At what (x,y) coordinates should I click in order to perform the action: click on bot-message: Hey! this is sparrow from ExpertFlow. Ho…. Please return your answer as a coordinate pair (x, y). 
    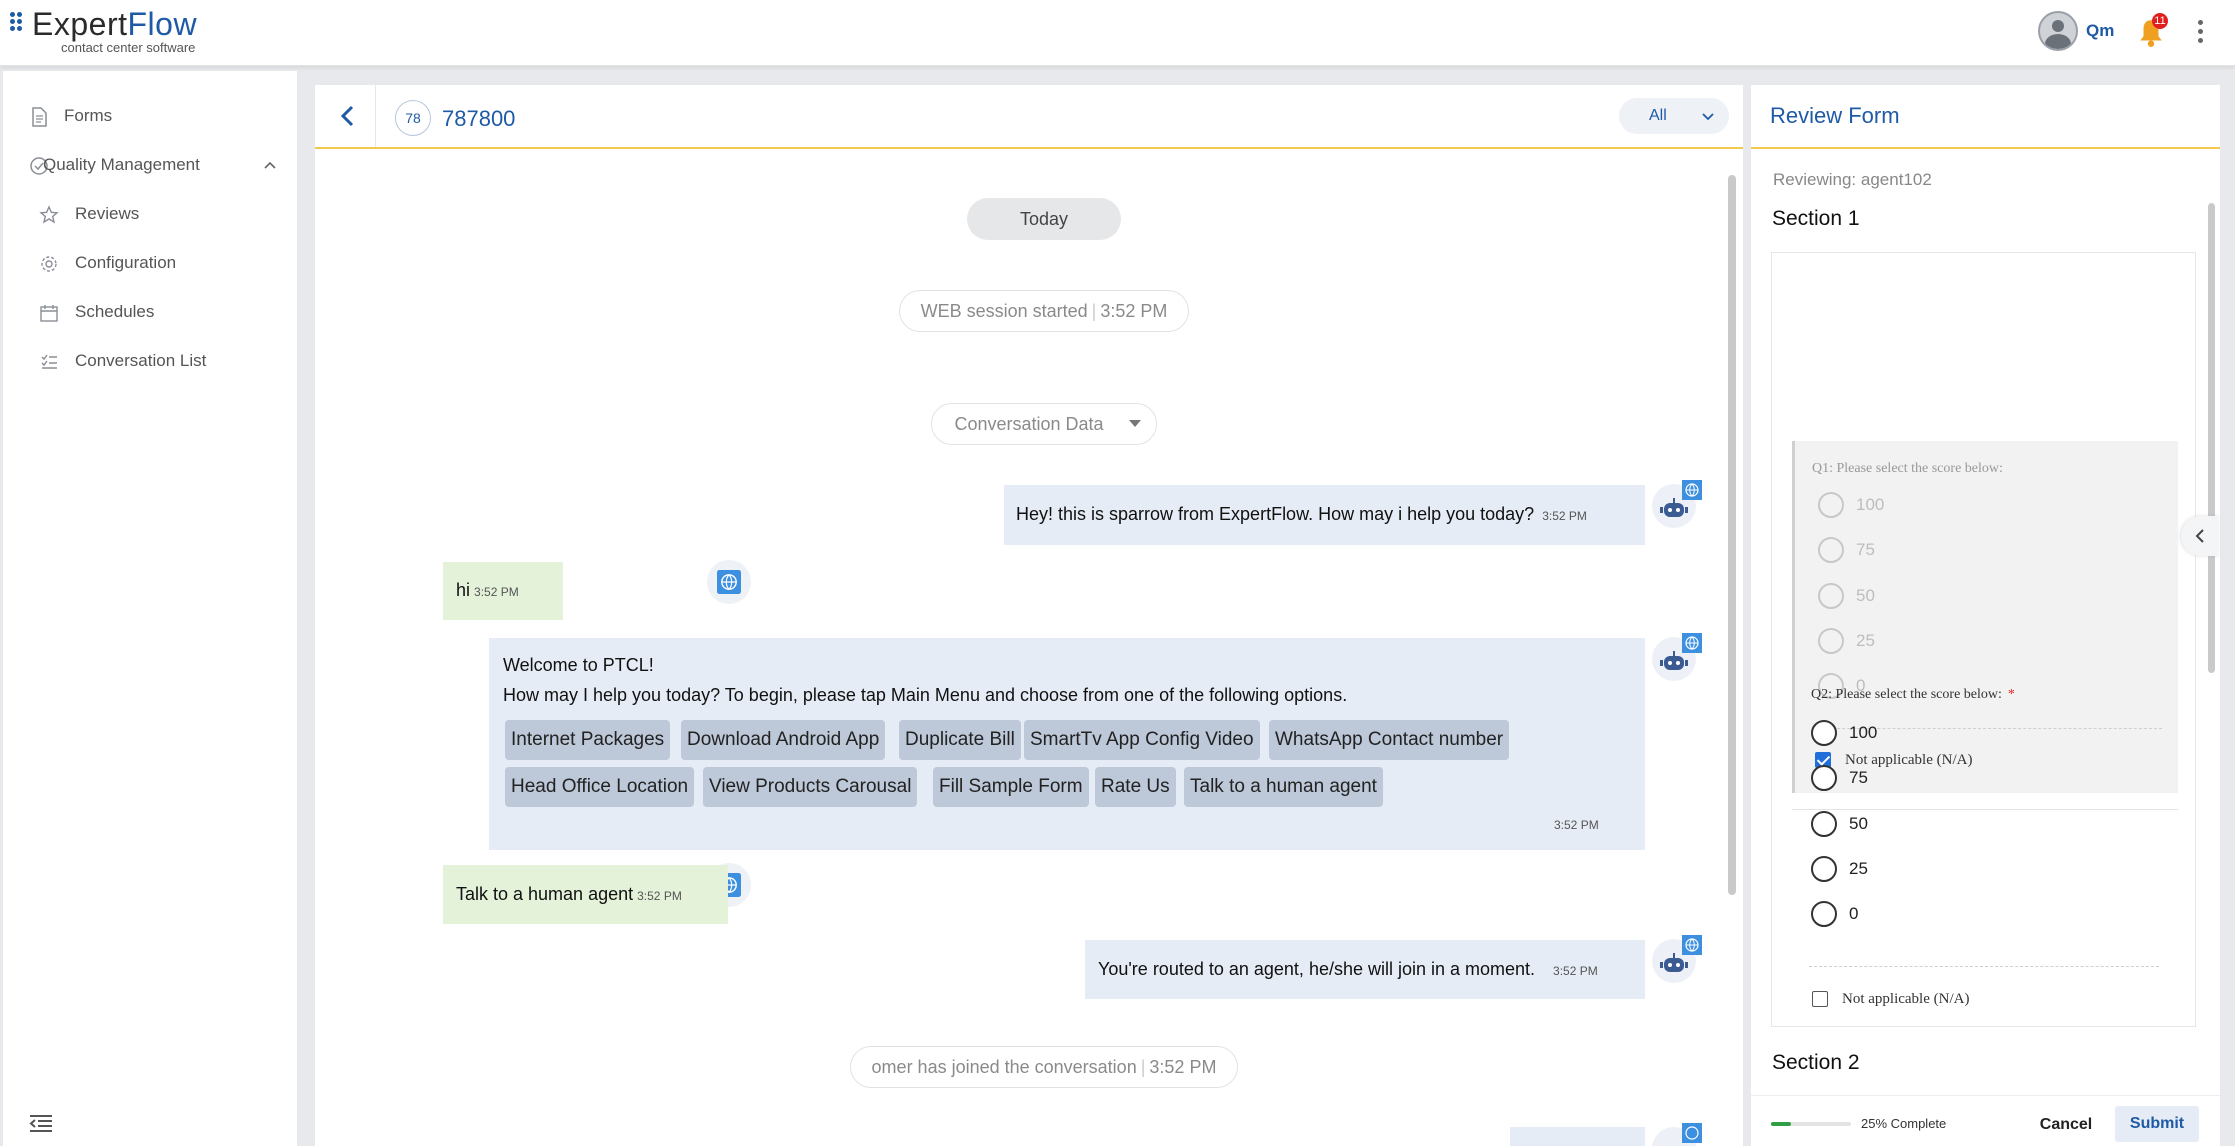
    Looking at the image, I should click on (1324, 515).